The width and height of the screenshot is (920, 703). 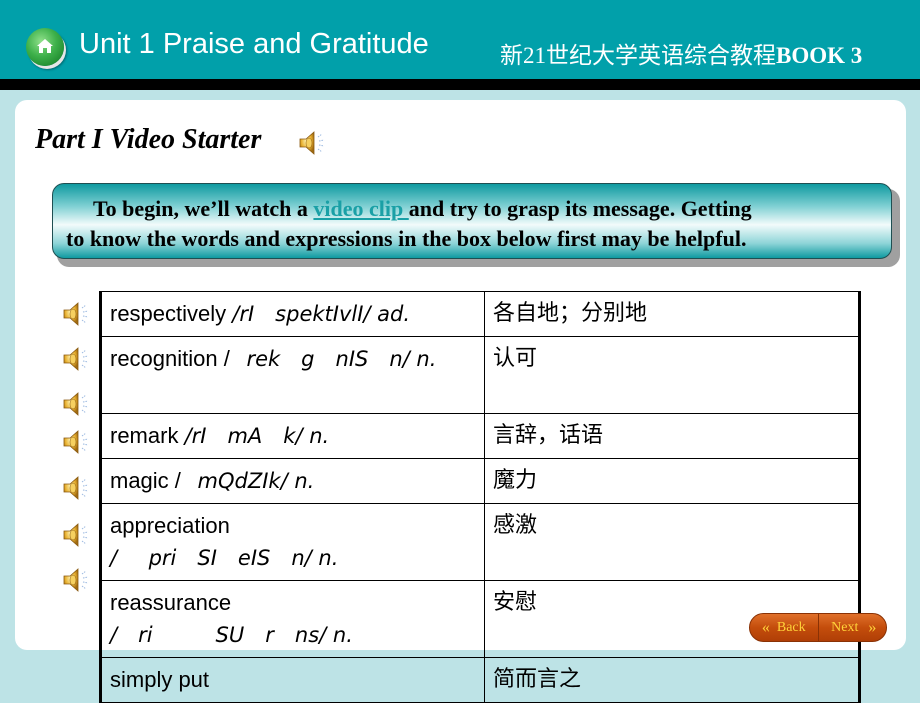 I want to click on table-row: magic / mQdZIk/ n. 魔力, so click(x=480, y=481).